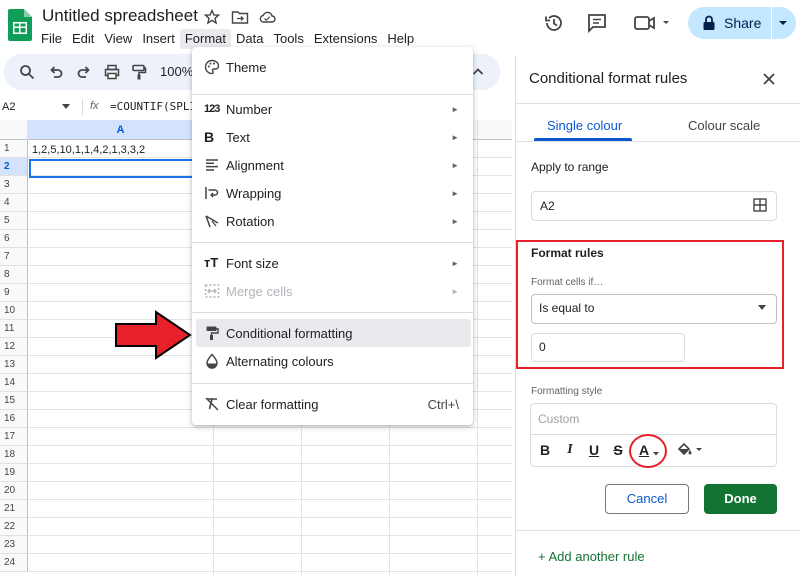 Image resolution: width=800 pixels, height=576 pixels. Describe the element at coordinates (27, 72) in the screenshot. I see `search-menus-icon` at that location.